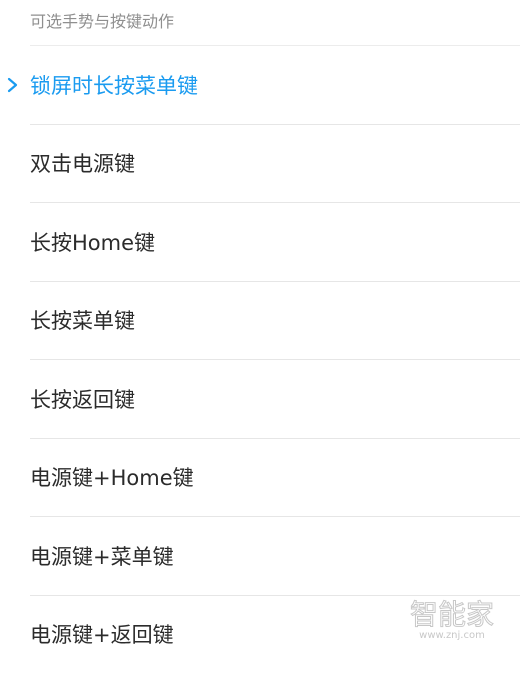 Image resolution: width=520 pixels, height=673 pixels. I want to click on list-item-long-press-menu: 长按菜单键, so click(275, 320).